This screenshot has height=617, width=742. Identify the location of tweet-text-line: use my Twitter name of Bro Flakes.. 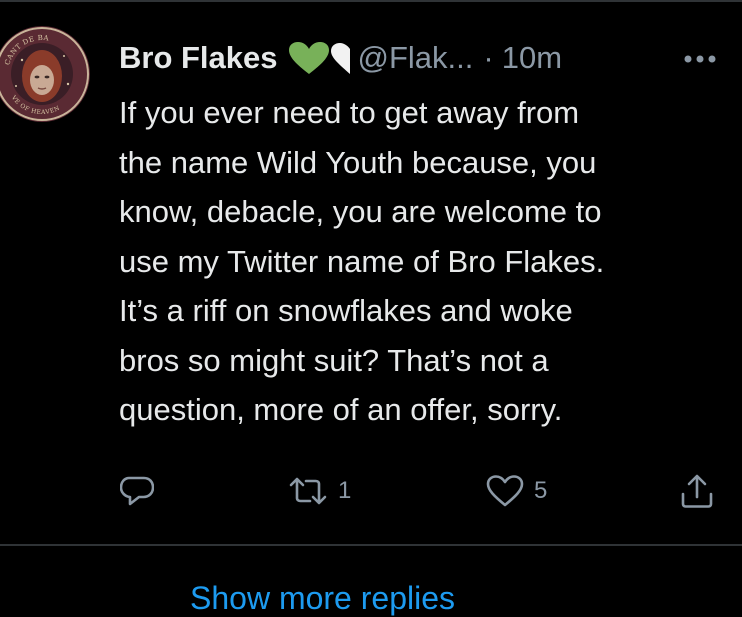
(362, 261).